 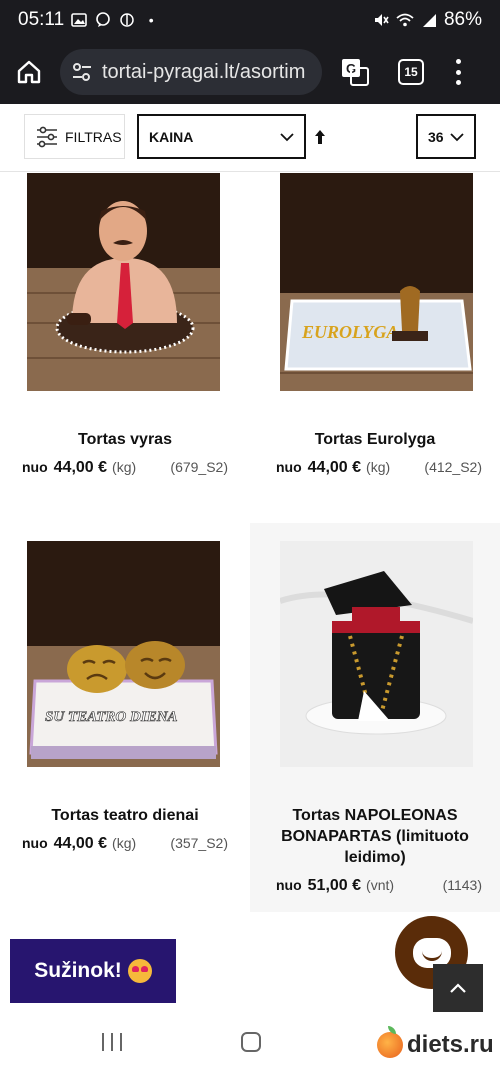 I want to click on browser-toolbar: tortai-pyragai.lt/asortim G 15, so click(x=250, y=72).